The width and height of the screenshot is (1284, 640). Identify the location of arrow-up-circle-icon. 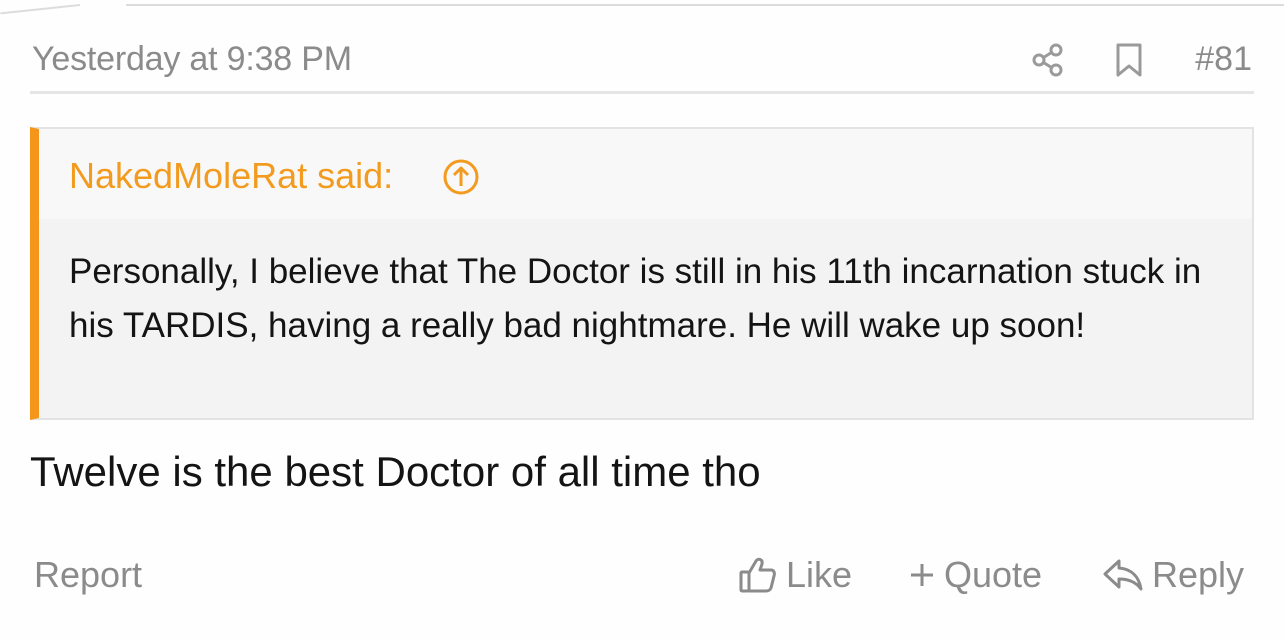
(461, 177).